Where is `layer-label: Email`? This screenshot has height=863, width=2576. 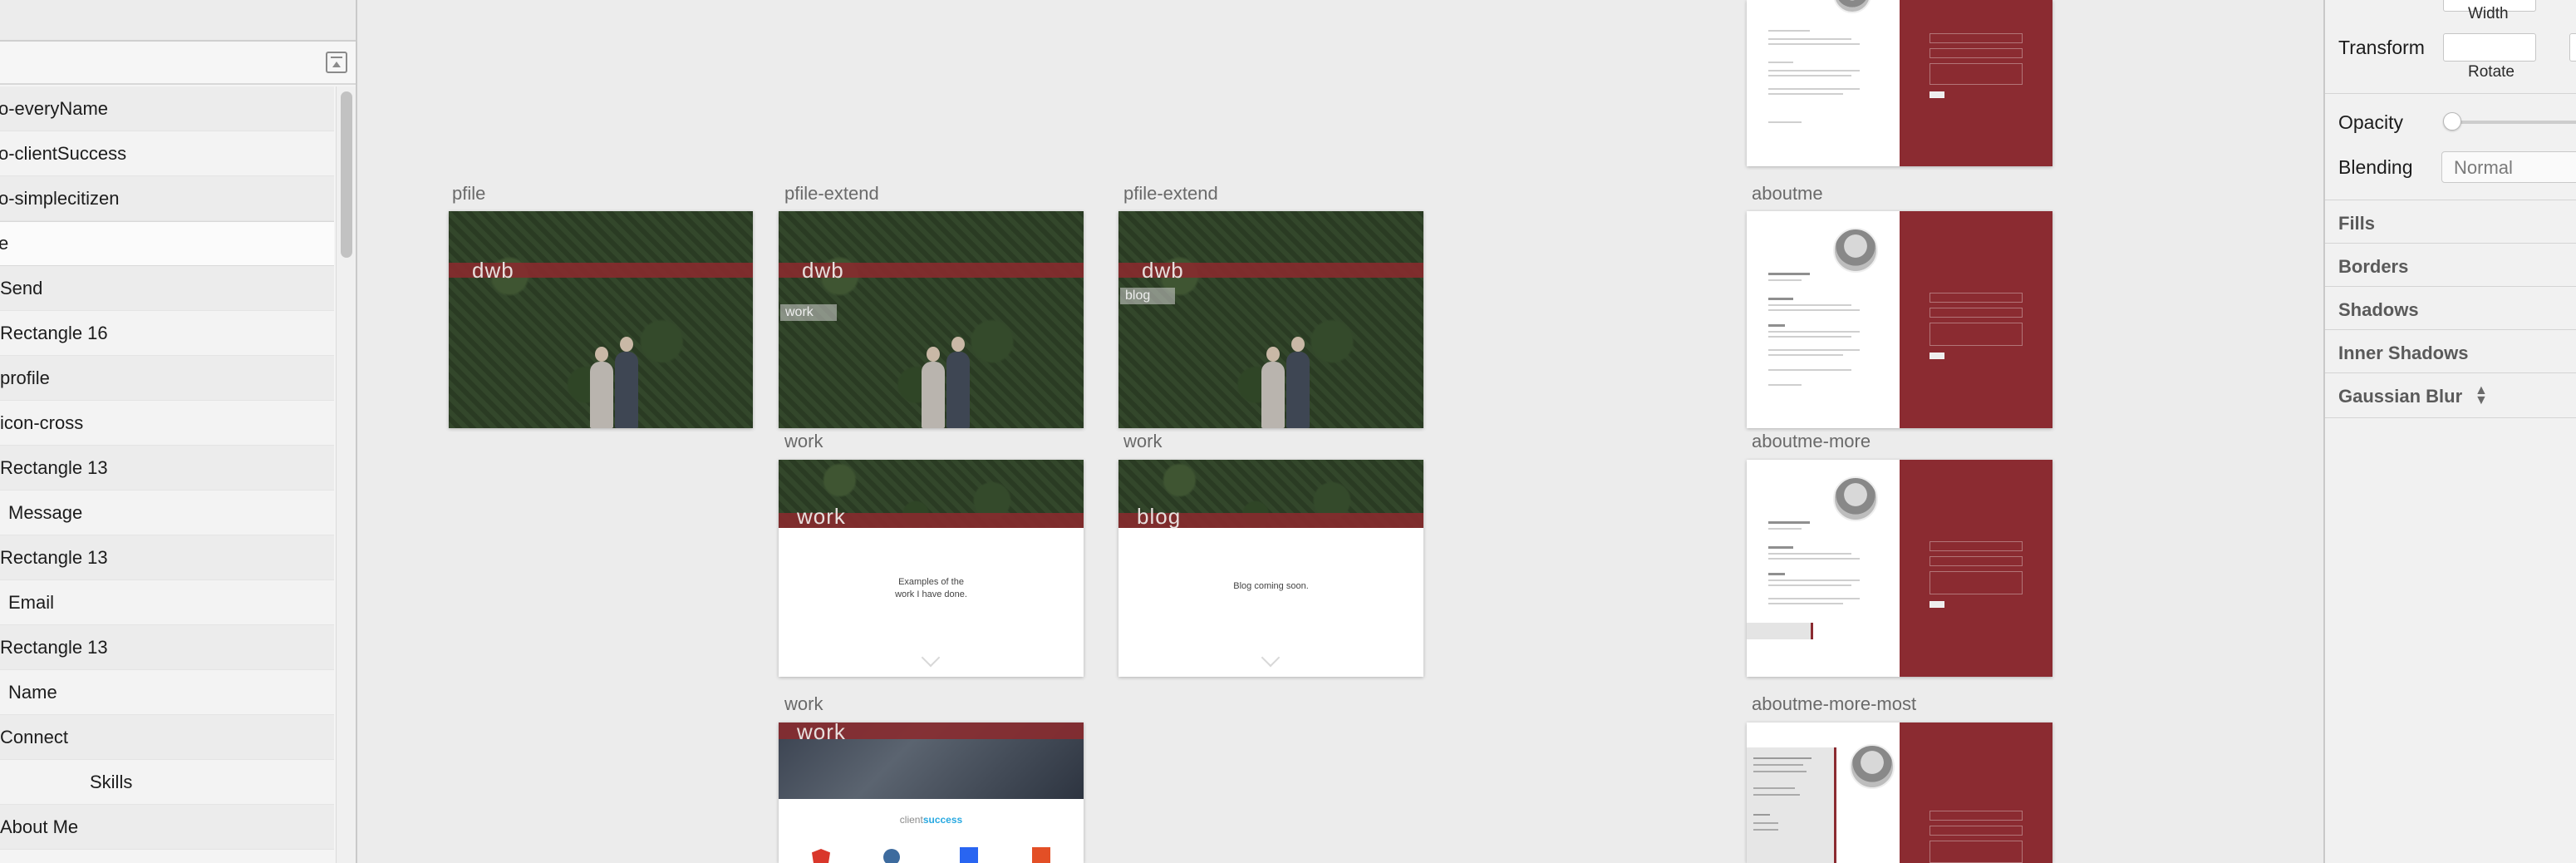
layer-label: Email is located at coordinates (32, 602).